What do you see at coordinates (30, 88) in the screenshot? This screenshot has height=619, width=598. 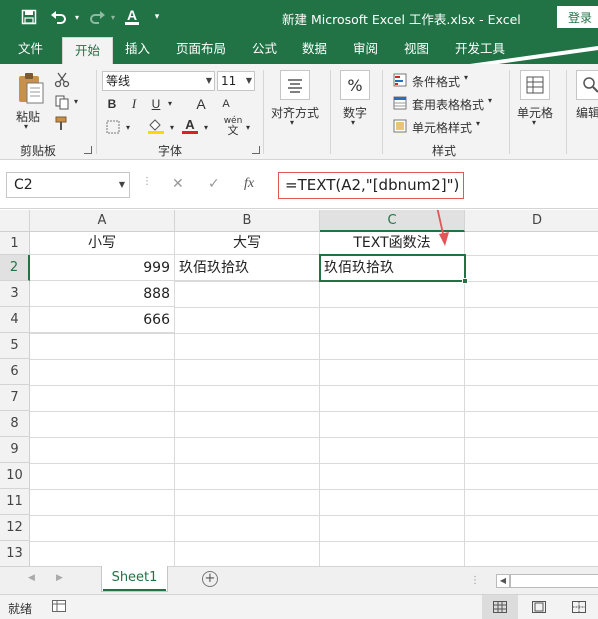 I see `paste-icon` at bounding box center [30, 88].